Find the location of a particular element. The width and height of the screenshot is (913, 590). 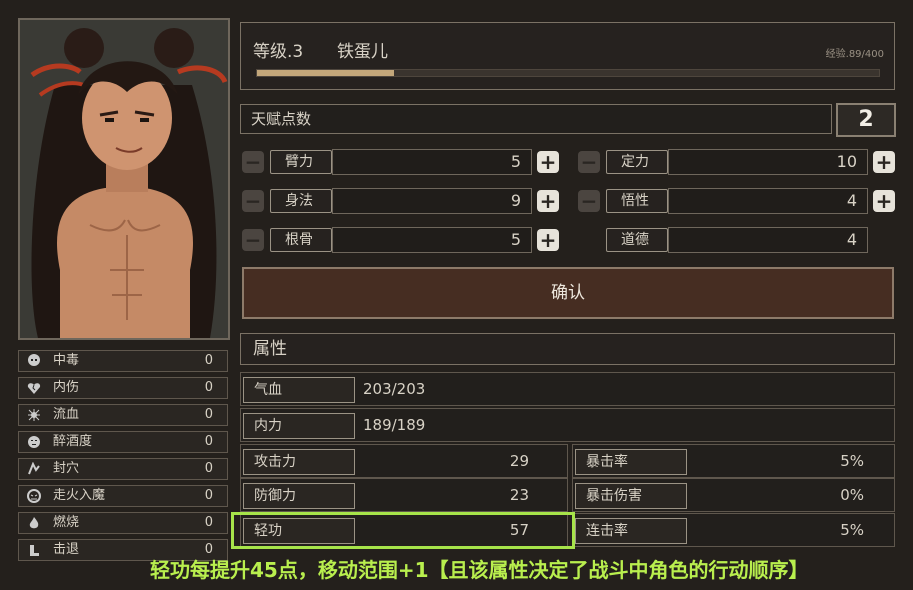

lightness-skill-highlight is located at coordinates (403, 530).